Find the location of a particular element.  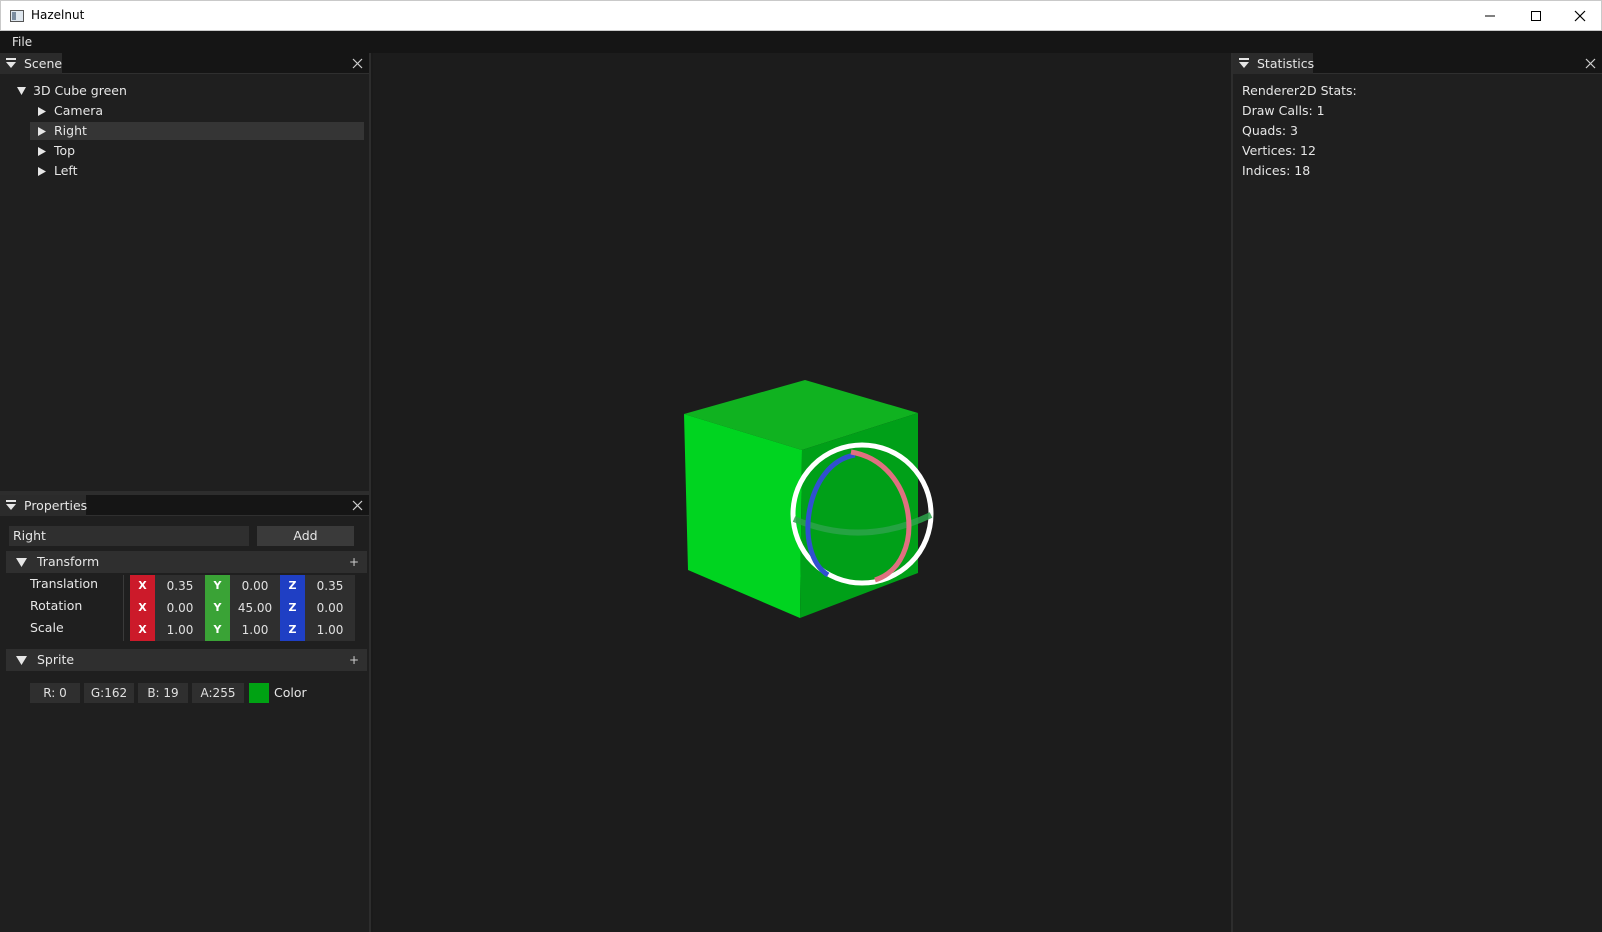

tree-item-camera: Camera is located at coordinates (201, 111).